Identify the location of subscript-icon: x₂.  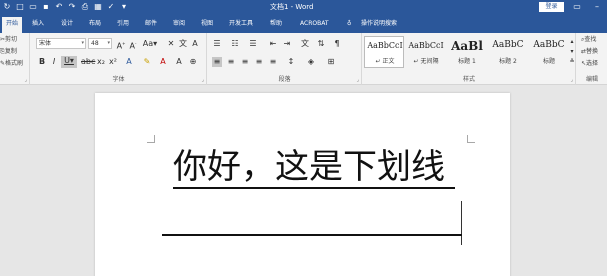
(101, 62).